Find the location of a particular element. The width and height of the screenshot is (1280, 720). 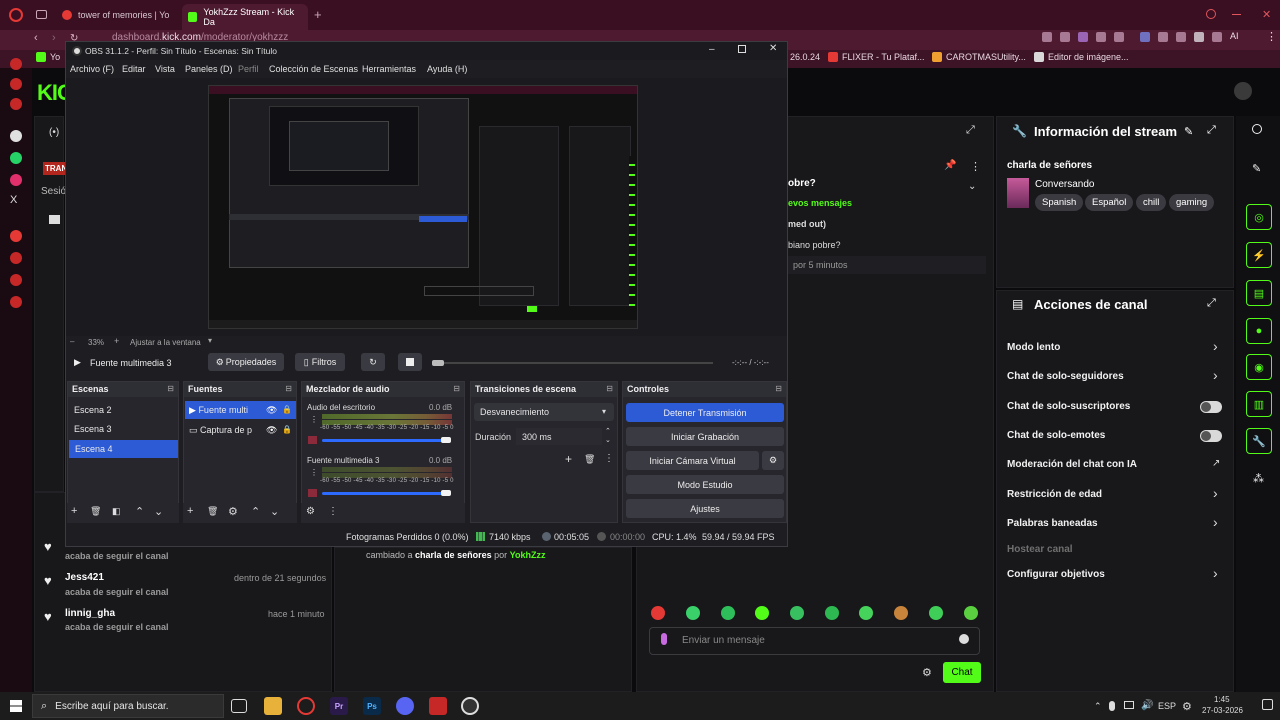

popout-icon: ⤢ is located at coordinates (1211, 130).